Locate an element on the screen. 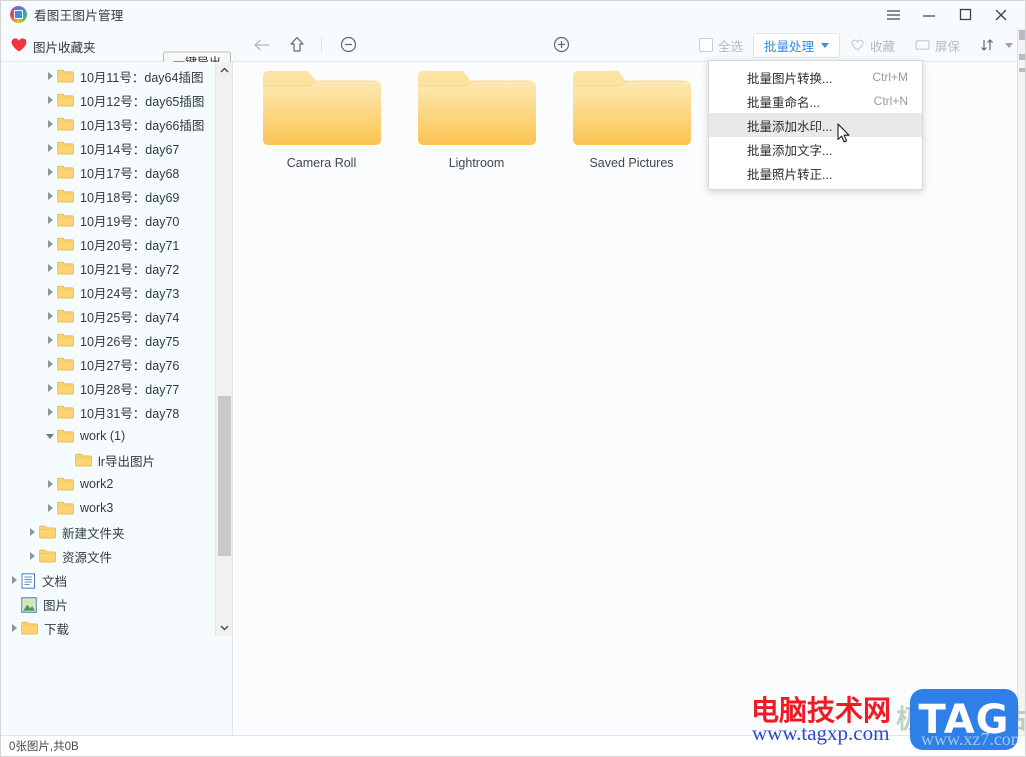 This screenshot has height=757, width=1026. tree-item: 文档 is located at coordinates (108, 580).